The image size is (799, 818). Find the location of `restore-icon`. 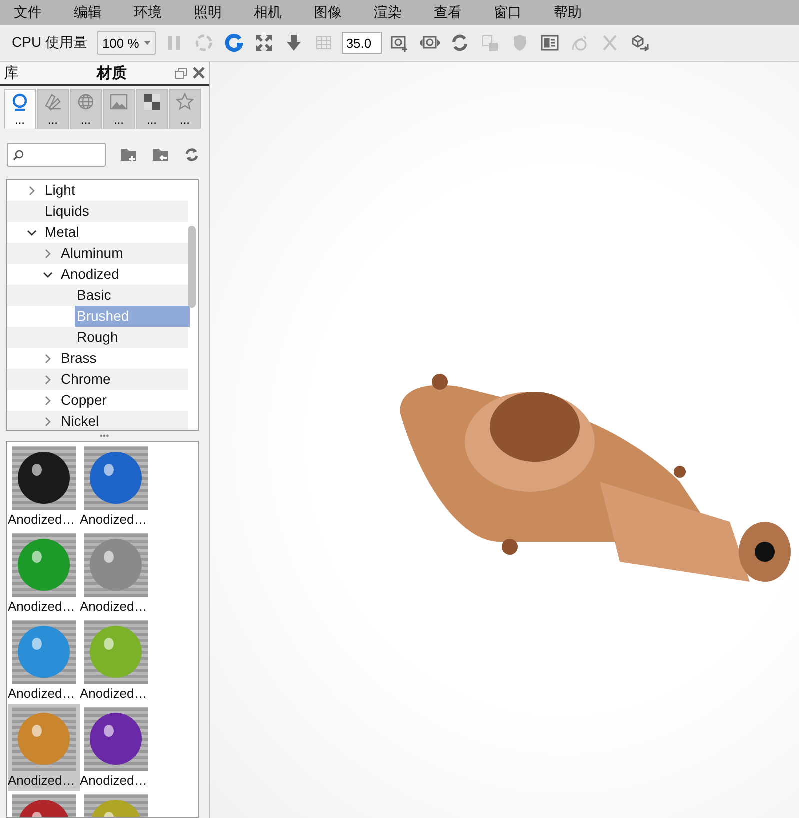

restore-icon is located at coordinates (181, 73).